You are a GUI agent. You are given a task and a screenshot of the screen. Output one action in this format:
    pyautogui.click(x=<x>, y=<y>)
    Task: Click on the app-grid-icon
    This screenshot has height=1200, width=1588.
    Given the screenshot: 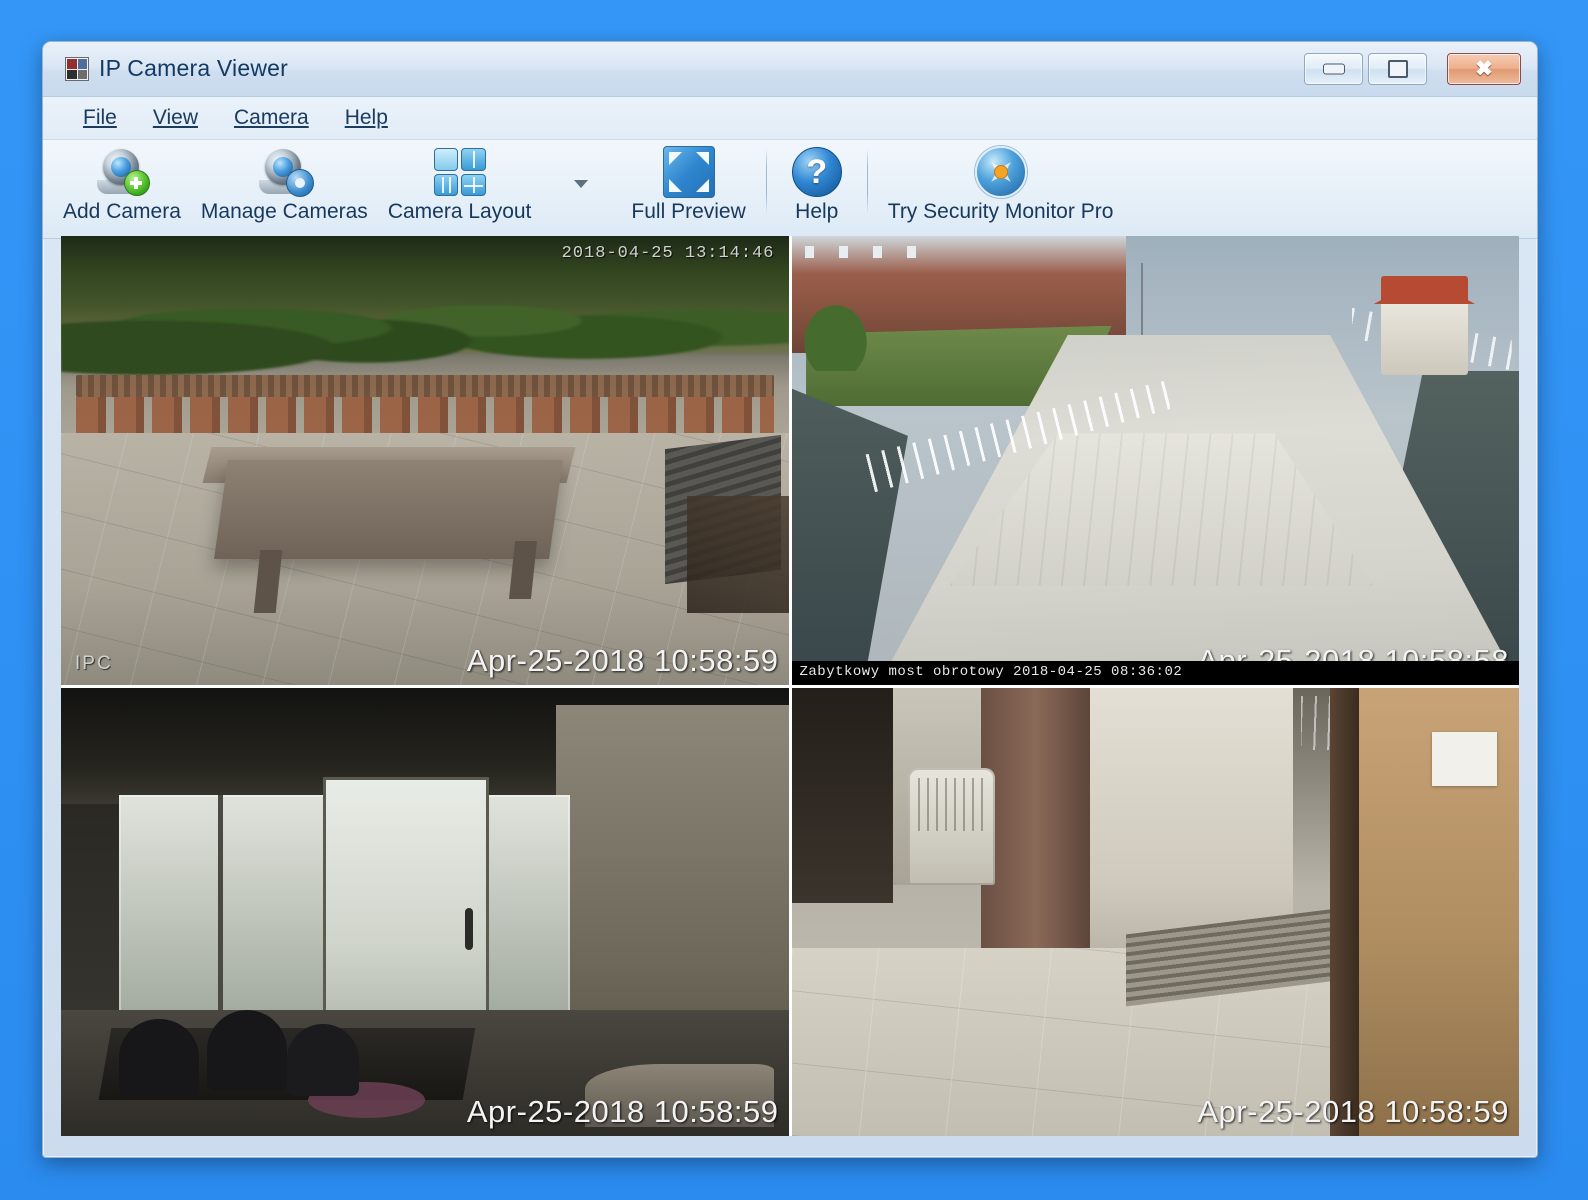 What is the action you would take?
    pyautogui.click(x=77, y=69)
    